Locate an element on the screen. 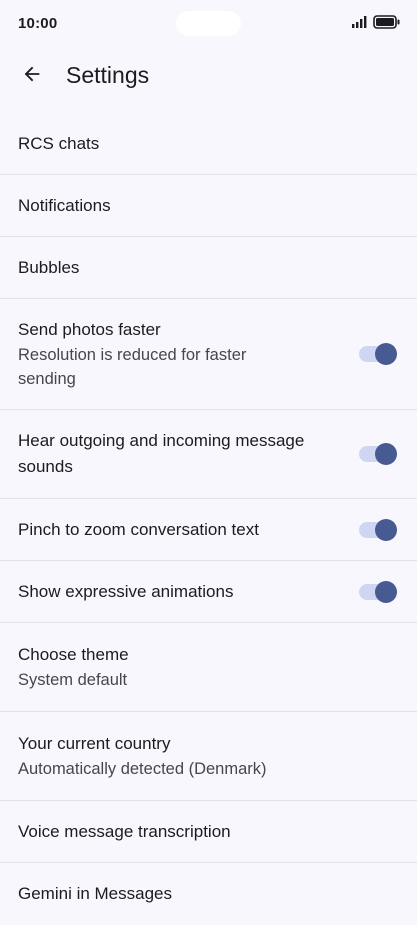 This screenshot has width=417, height=925. send-photos-faster-toggle is located at coordinates (378, 354).